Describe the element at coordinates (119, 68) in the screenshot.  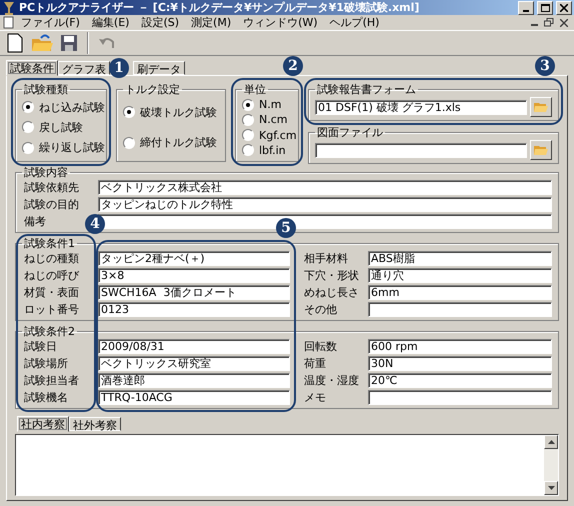
I see `callout-number: 1` at that location.